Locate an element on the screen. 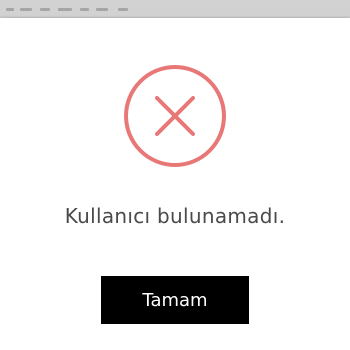 The height and width of the screenshot is (350, 350). error-x-circle-icon is located at coordinates (175, 116).